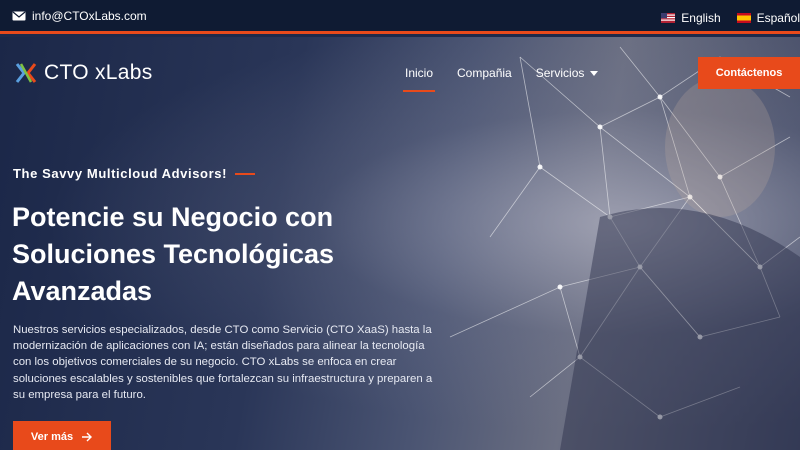  I want to click on see-more-button: Ver más, so click(62, 435).